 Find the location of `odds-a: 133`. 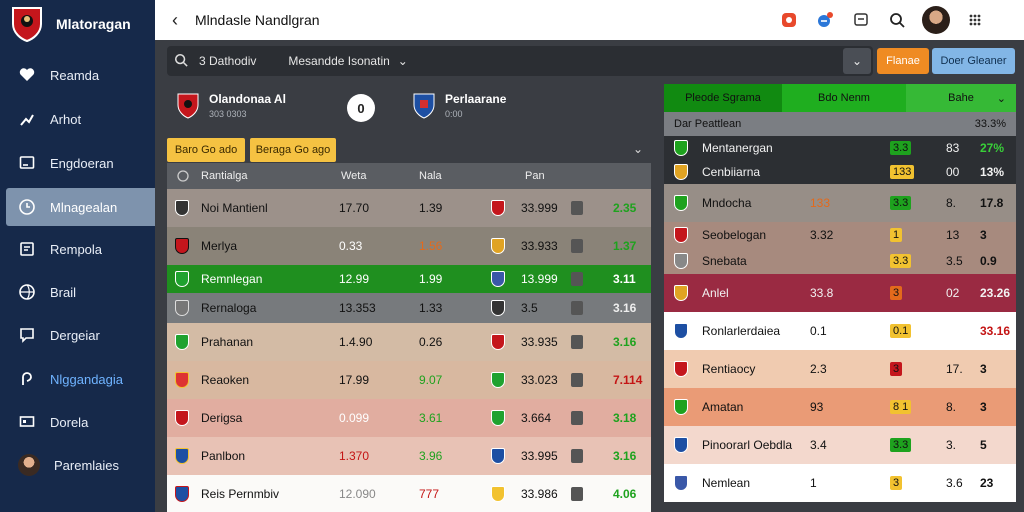

odds-a: 133 is located at coordinates (820, 203).